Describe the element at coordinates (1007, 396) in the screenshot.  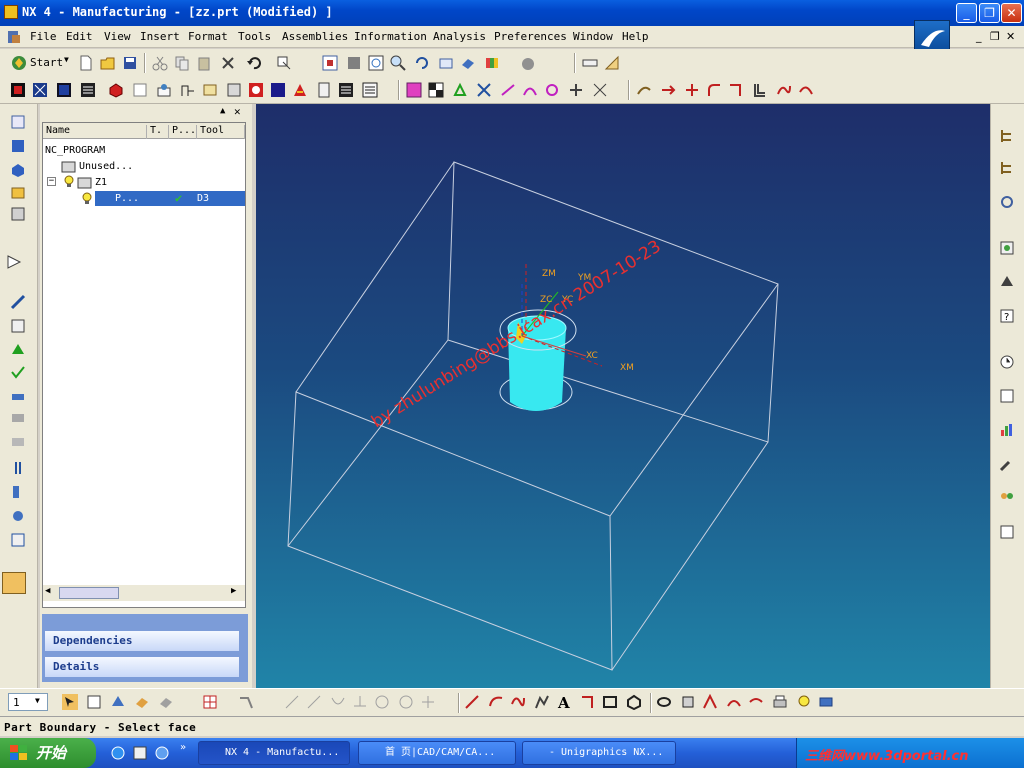
I see `properties-icon` at that location.